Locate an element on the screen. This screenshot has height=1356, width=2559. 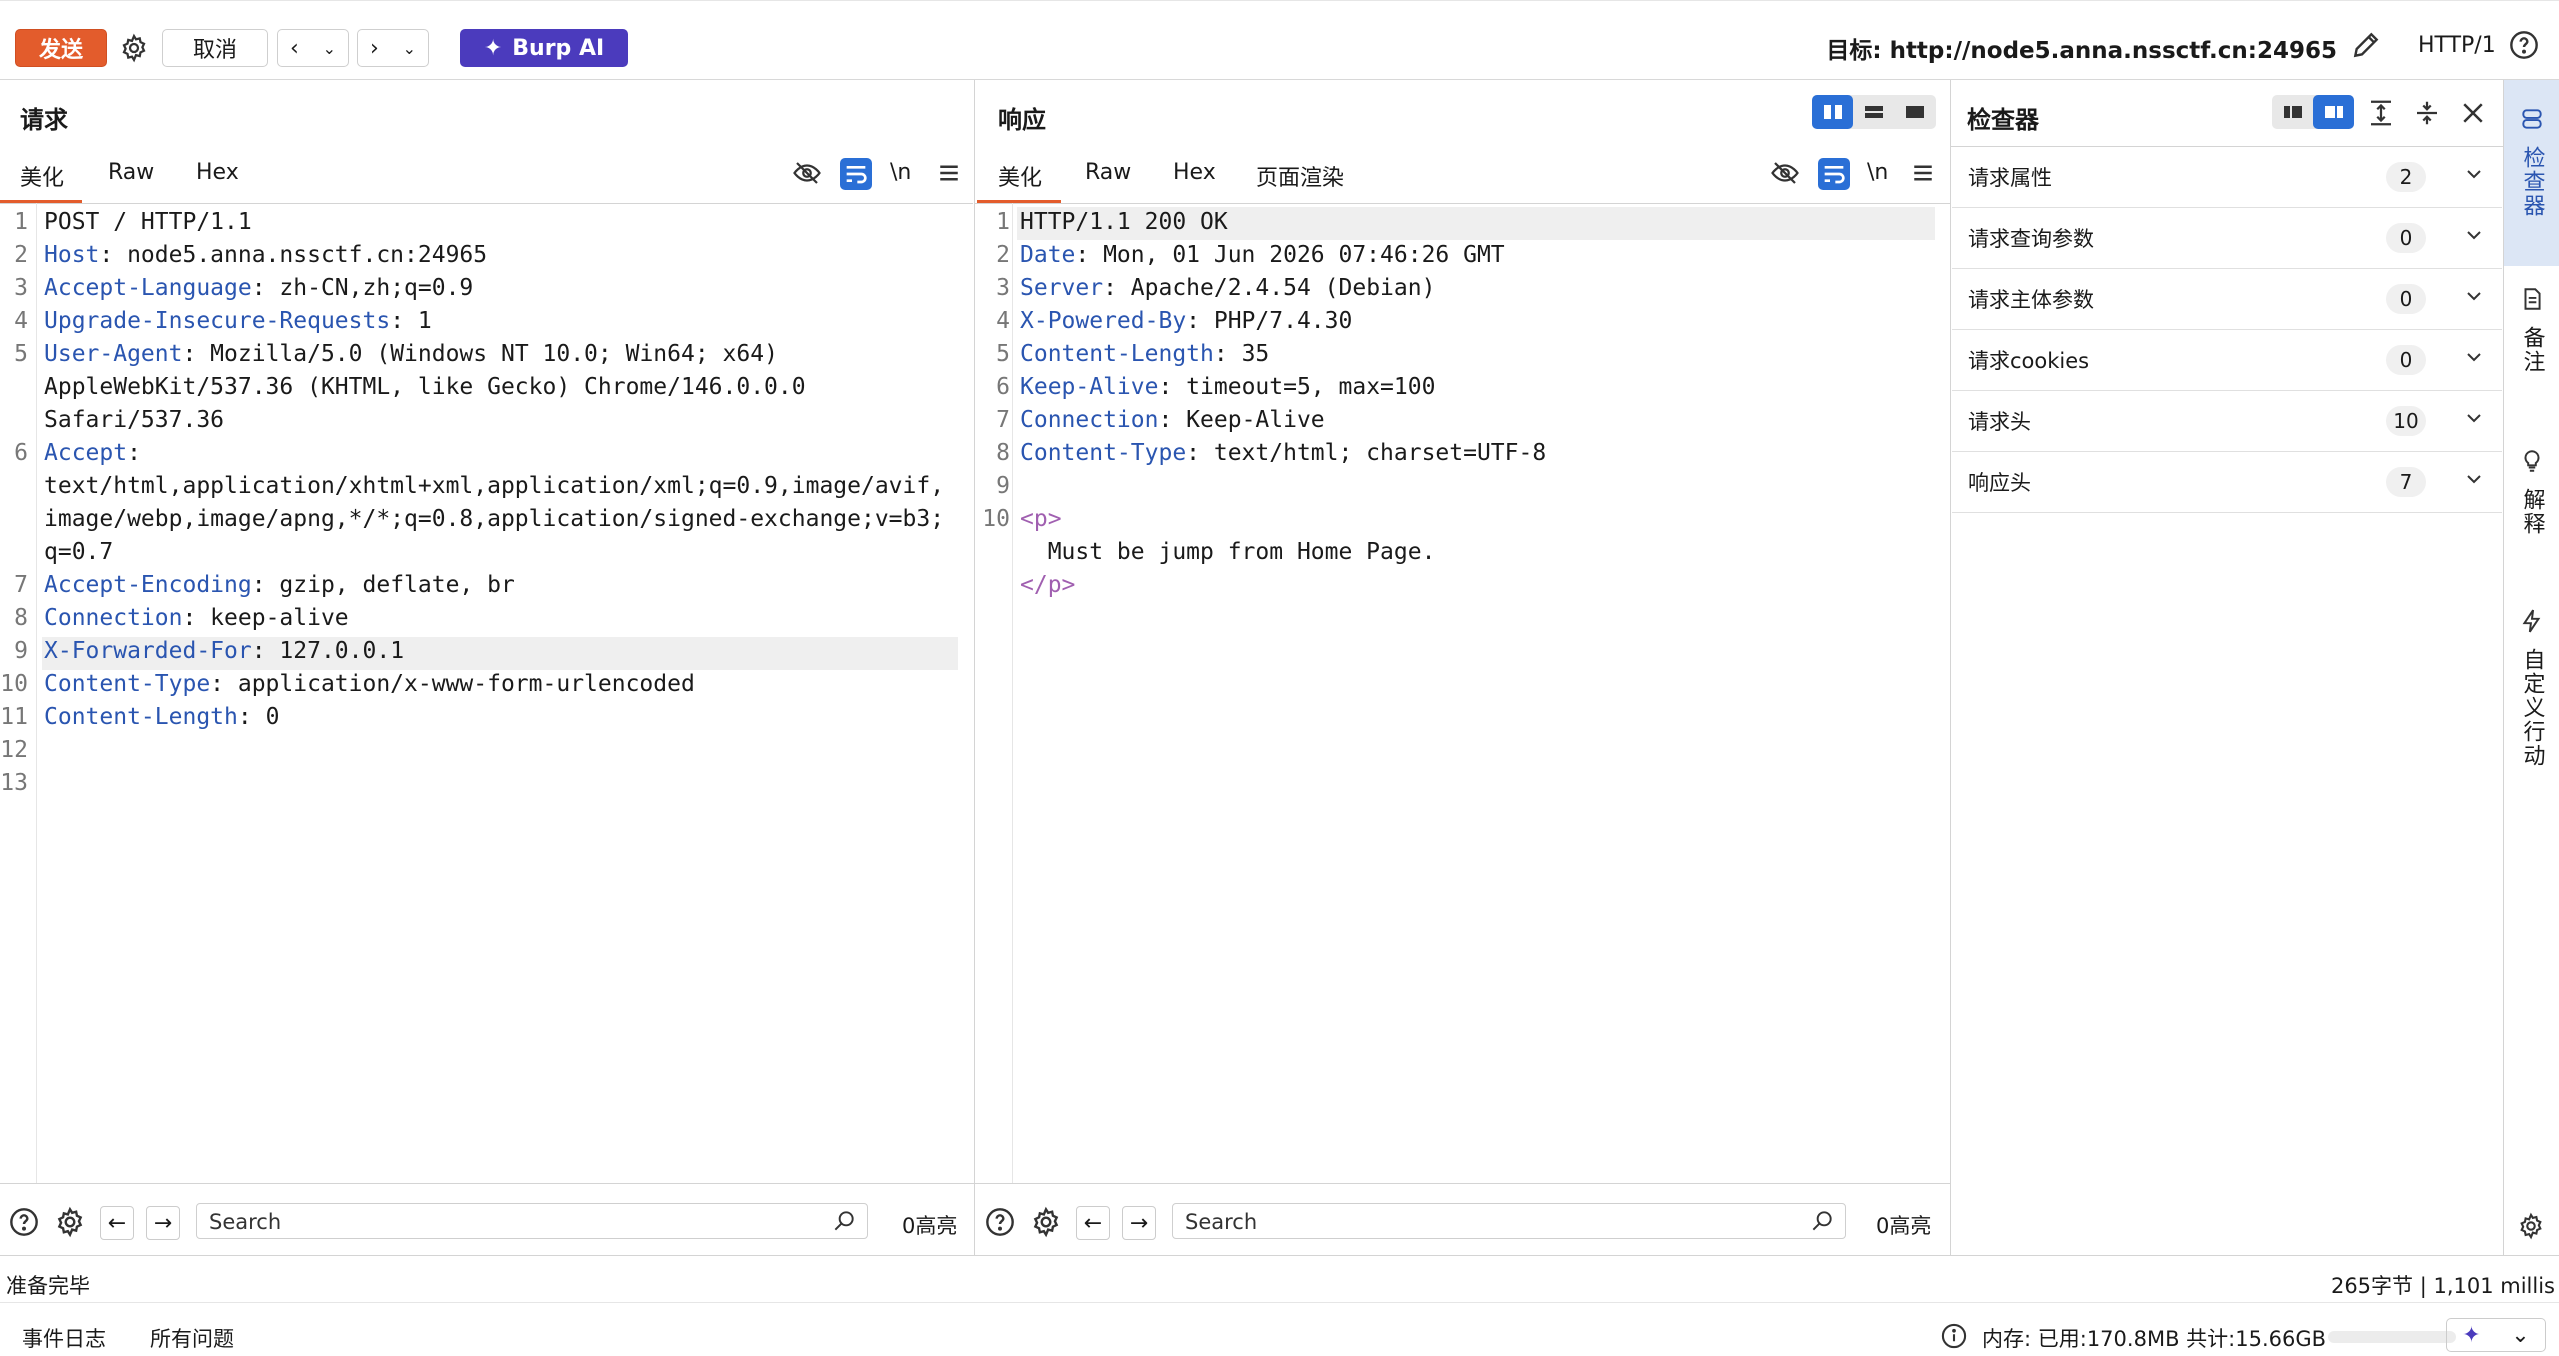
inspector-section-label: 请求头 is located at coordinates (1999, 422).